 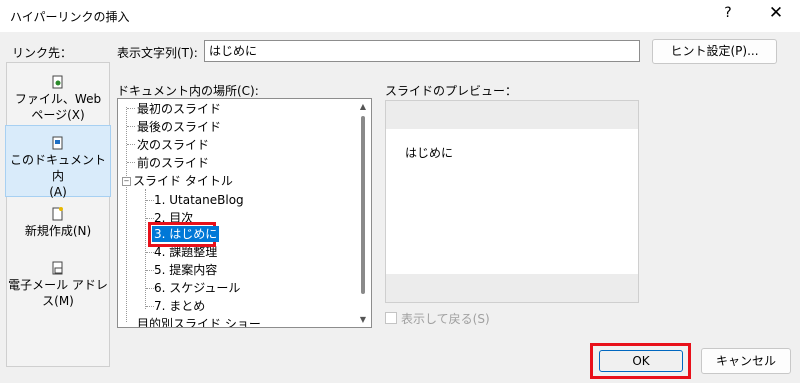 What do you see at coordinates (57, 268) in the screenshot?
I see `email-icon` at bounding box center [57, 268].